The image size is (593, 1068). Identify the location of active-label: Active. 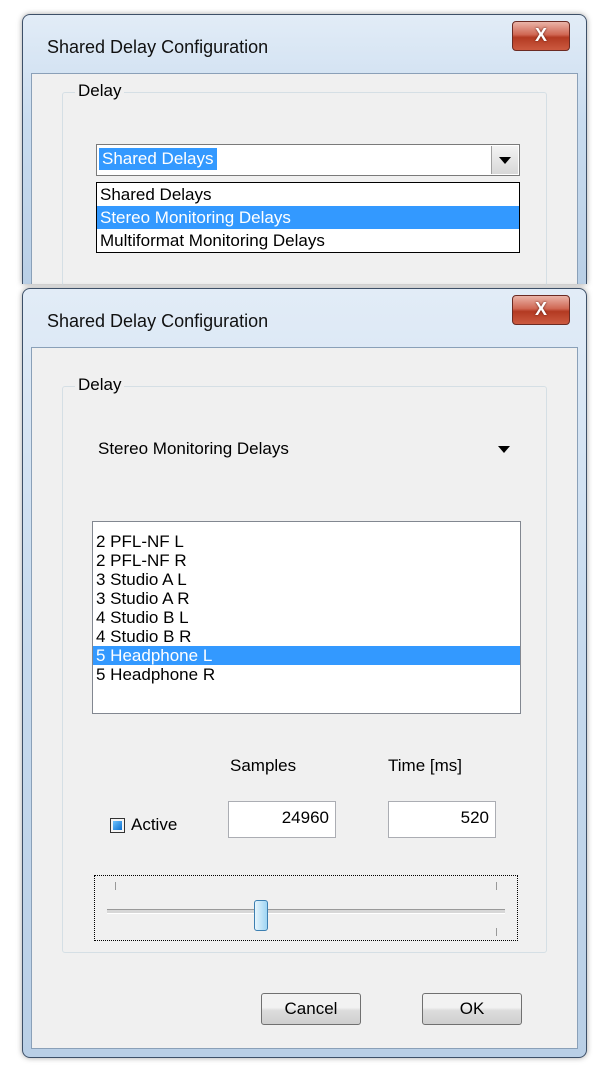
(154, 824).